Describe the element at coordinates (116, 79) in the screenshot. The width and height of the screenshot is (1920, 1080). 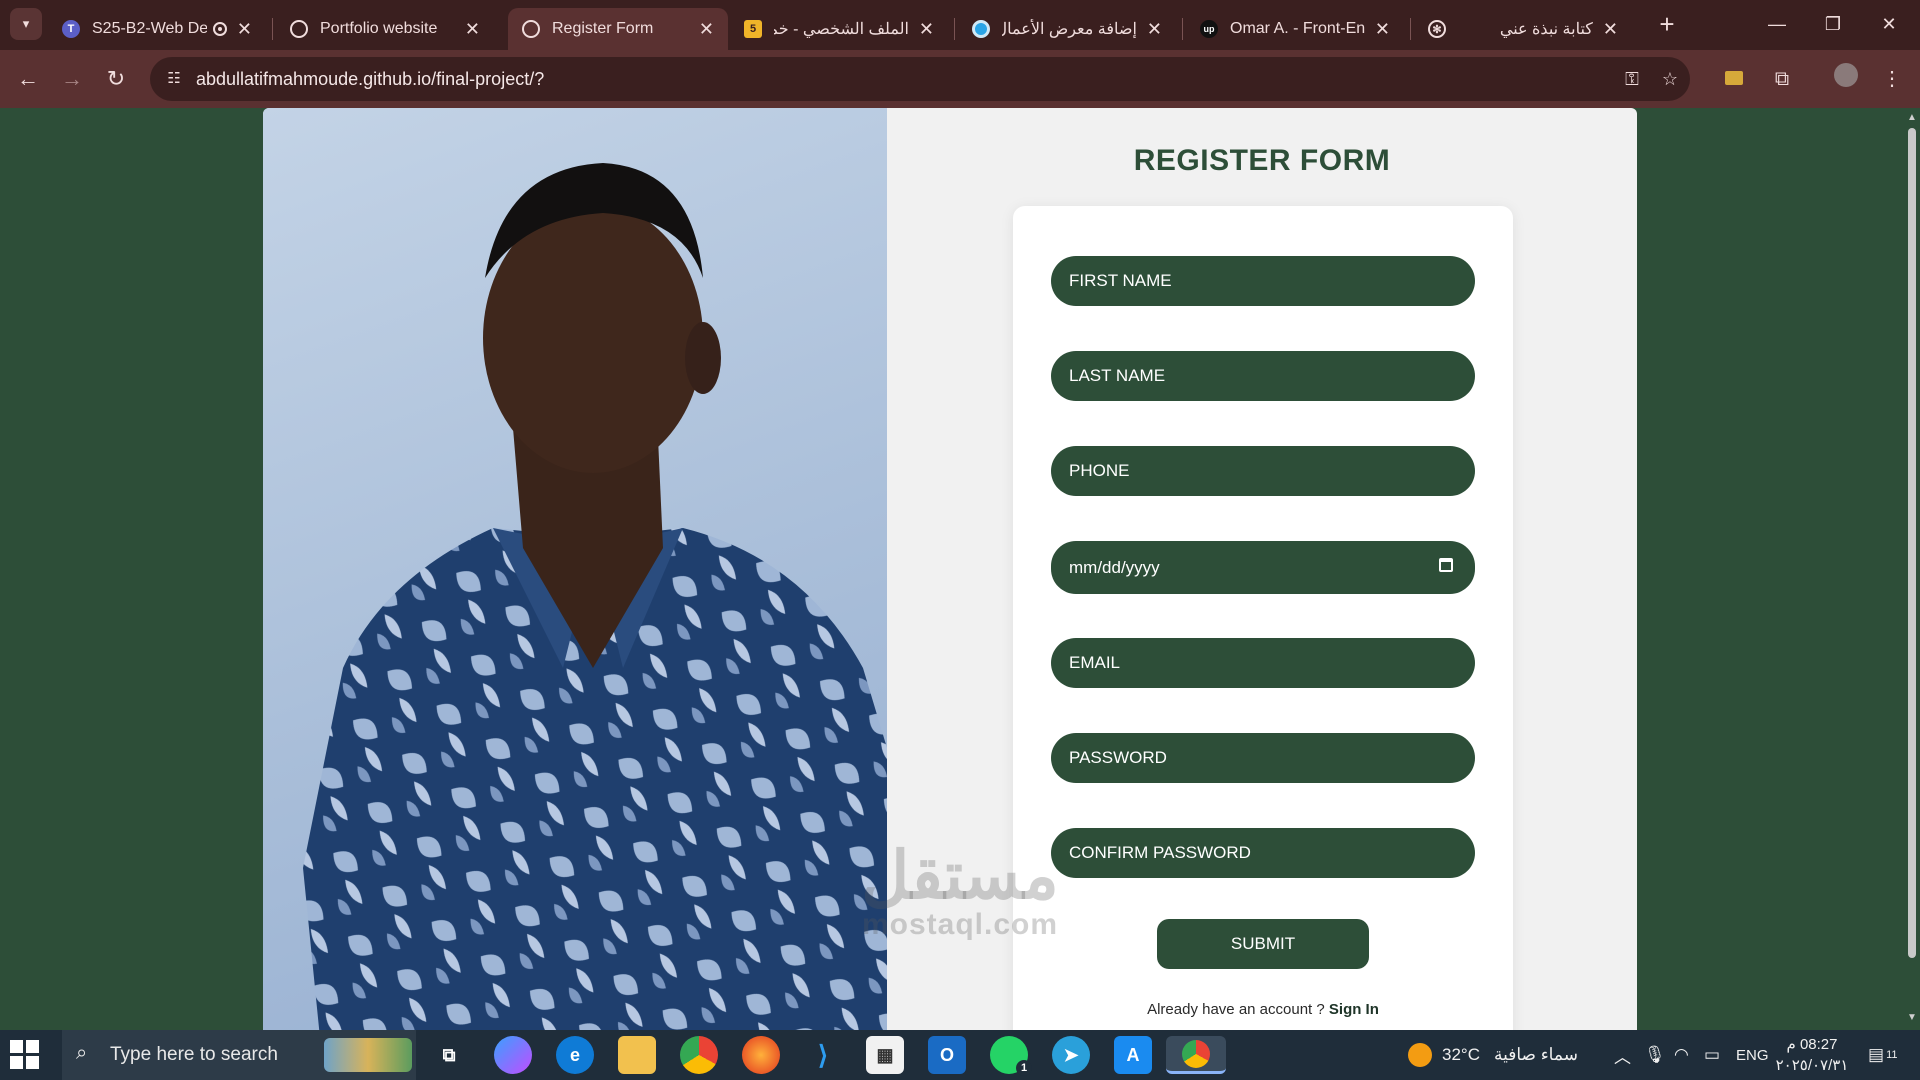
I see `reload-button: ↻` at that location.